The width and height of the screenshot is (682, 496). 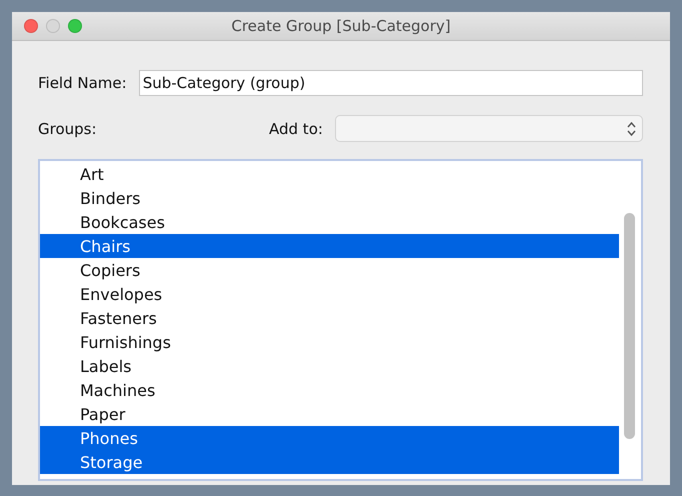 What do you see at coordinates (341, 26) in the screenshot?
I see `window-title: Create Group [Sub-Category]` at bounding box center [341, 26].